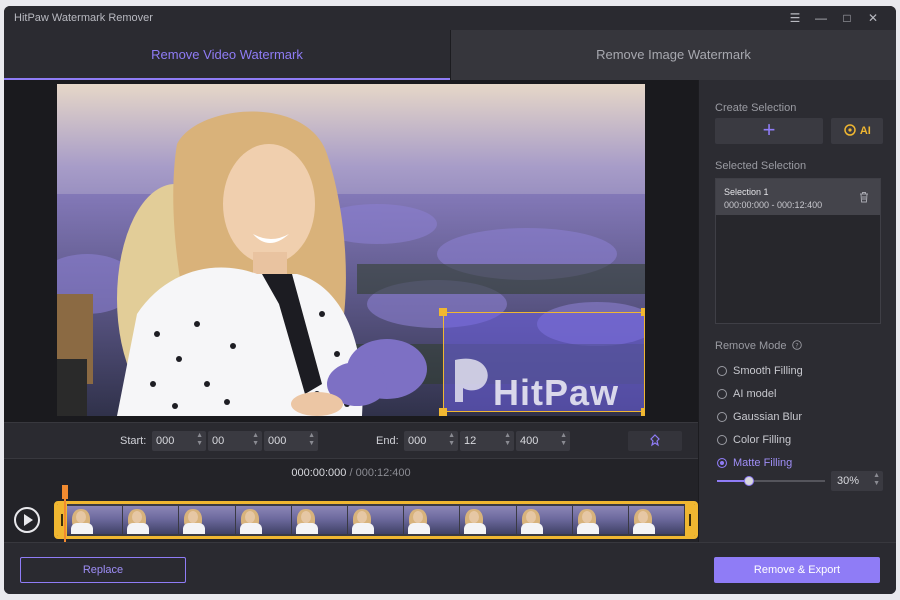  I want to click on resize-handle-bottom-left, so click(443, 412).